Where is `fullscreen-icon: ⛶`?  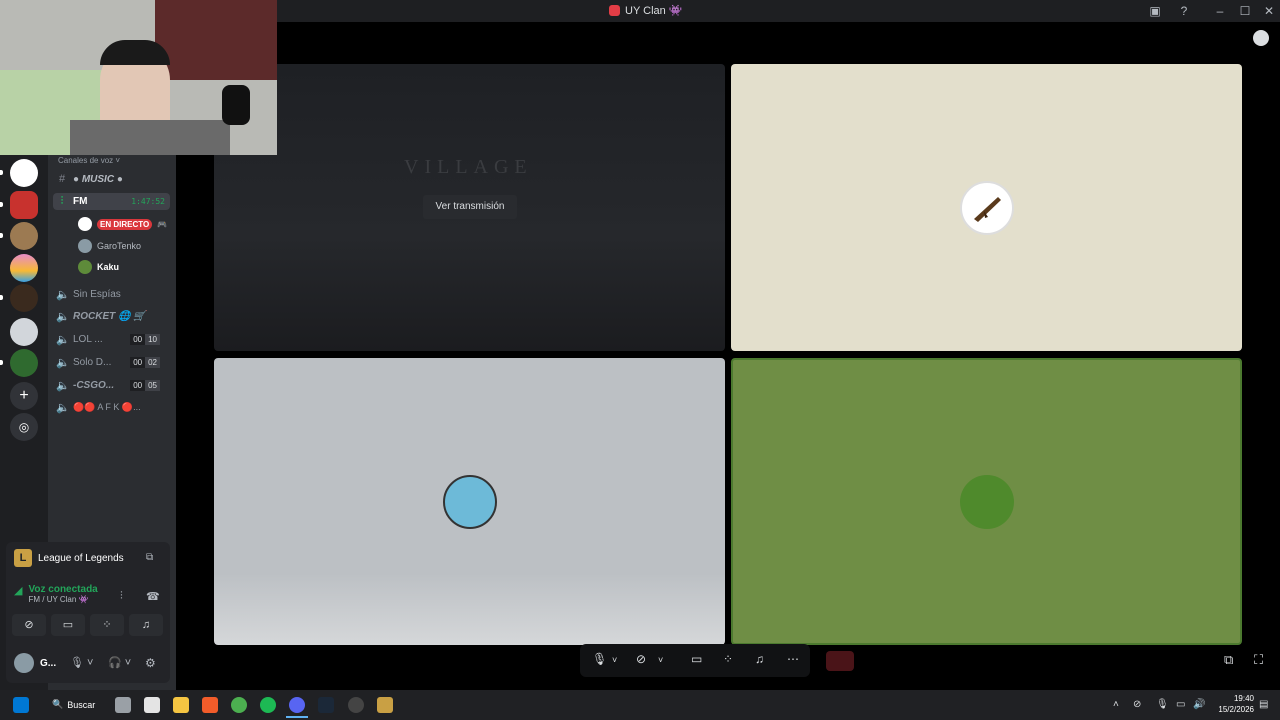 fullscreen-icon: ⛶ is located at coordinates (1258, 660).